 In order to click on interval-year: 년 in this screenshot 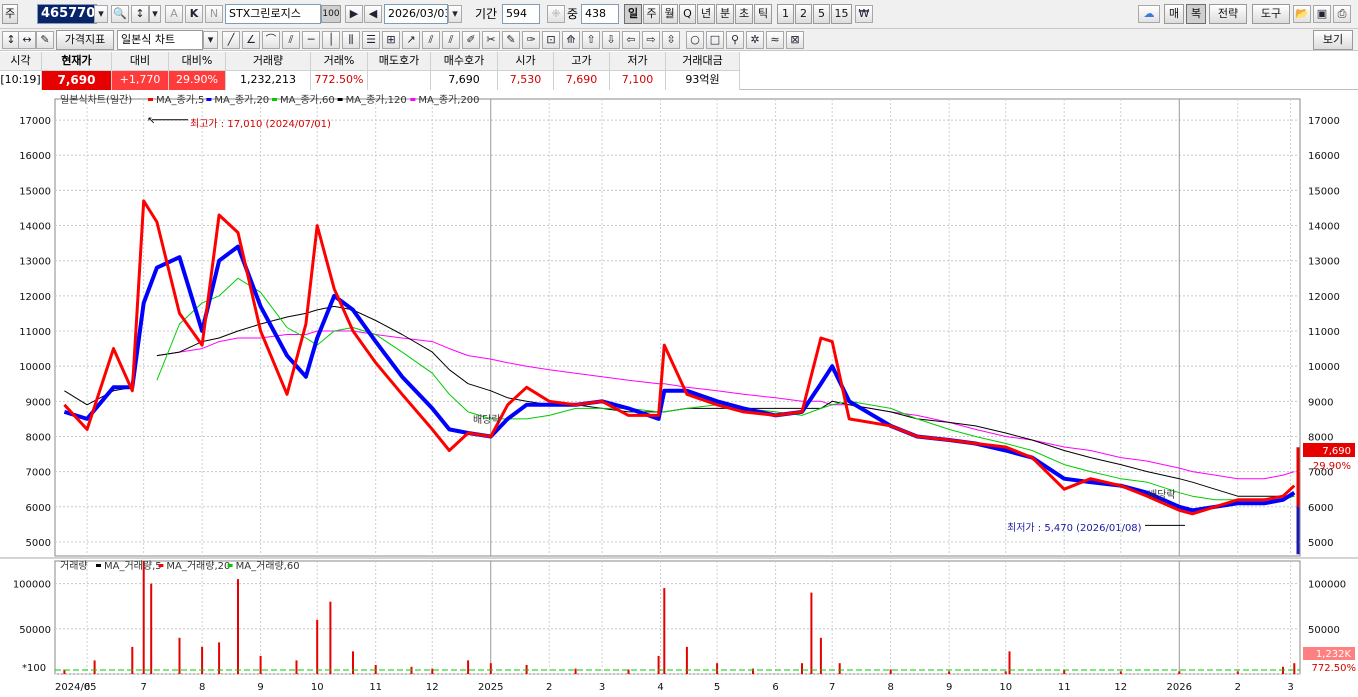, I will do `click(706, 14)`.